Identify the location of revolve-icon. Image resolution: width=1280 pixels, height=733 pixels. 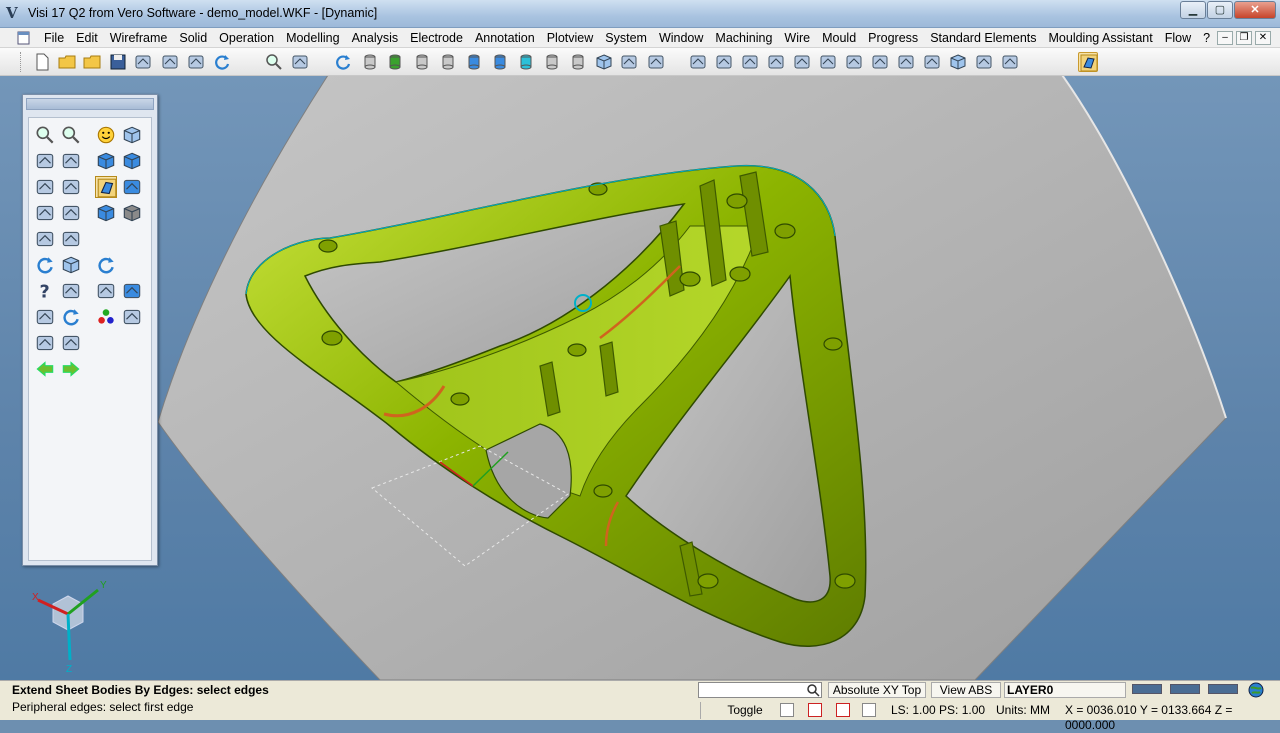
(724, 62).